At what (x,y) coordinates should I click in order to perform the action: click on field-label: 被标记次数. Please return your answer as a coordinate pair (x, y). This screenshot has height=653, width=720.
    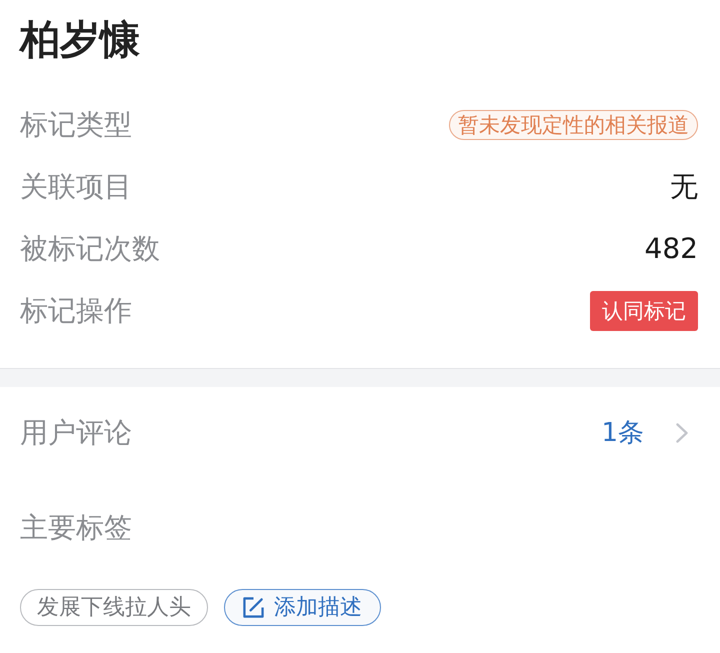
    Looking at the image, I should click on (90, 249).